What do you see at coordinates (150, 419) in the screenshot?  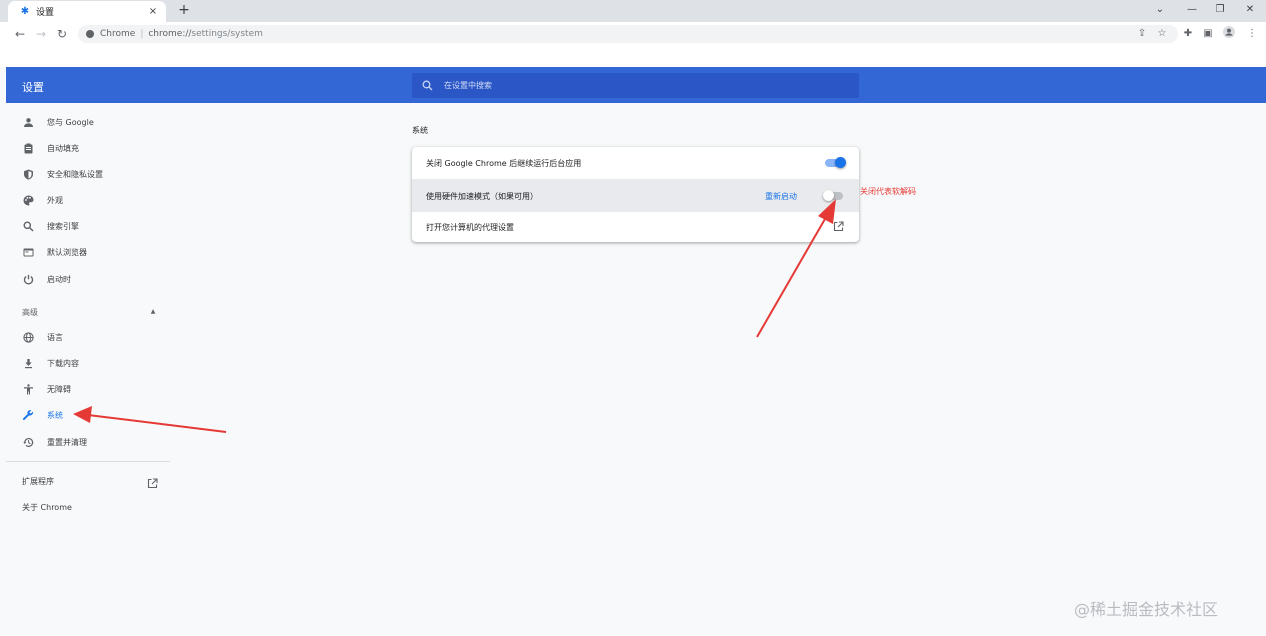 I see `arrow-to-system` at bounding box center [150, 419].